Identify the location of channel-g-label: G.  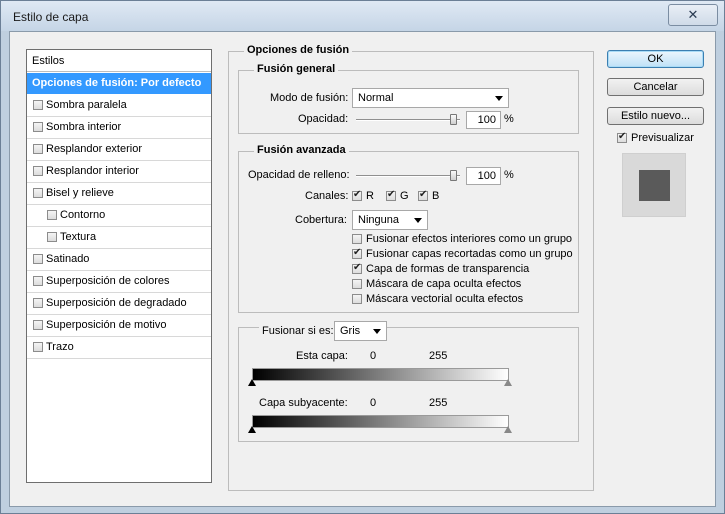
(404, 196).